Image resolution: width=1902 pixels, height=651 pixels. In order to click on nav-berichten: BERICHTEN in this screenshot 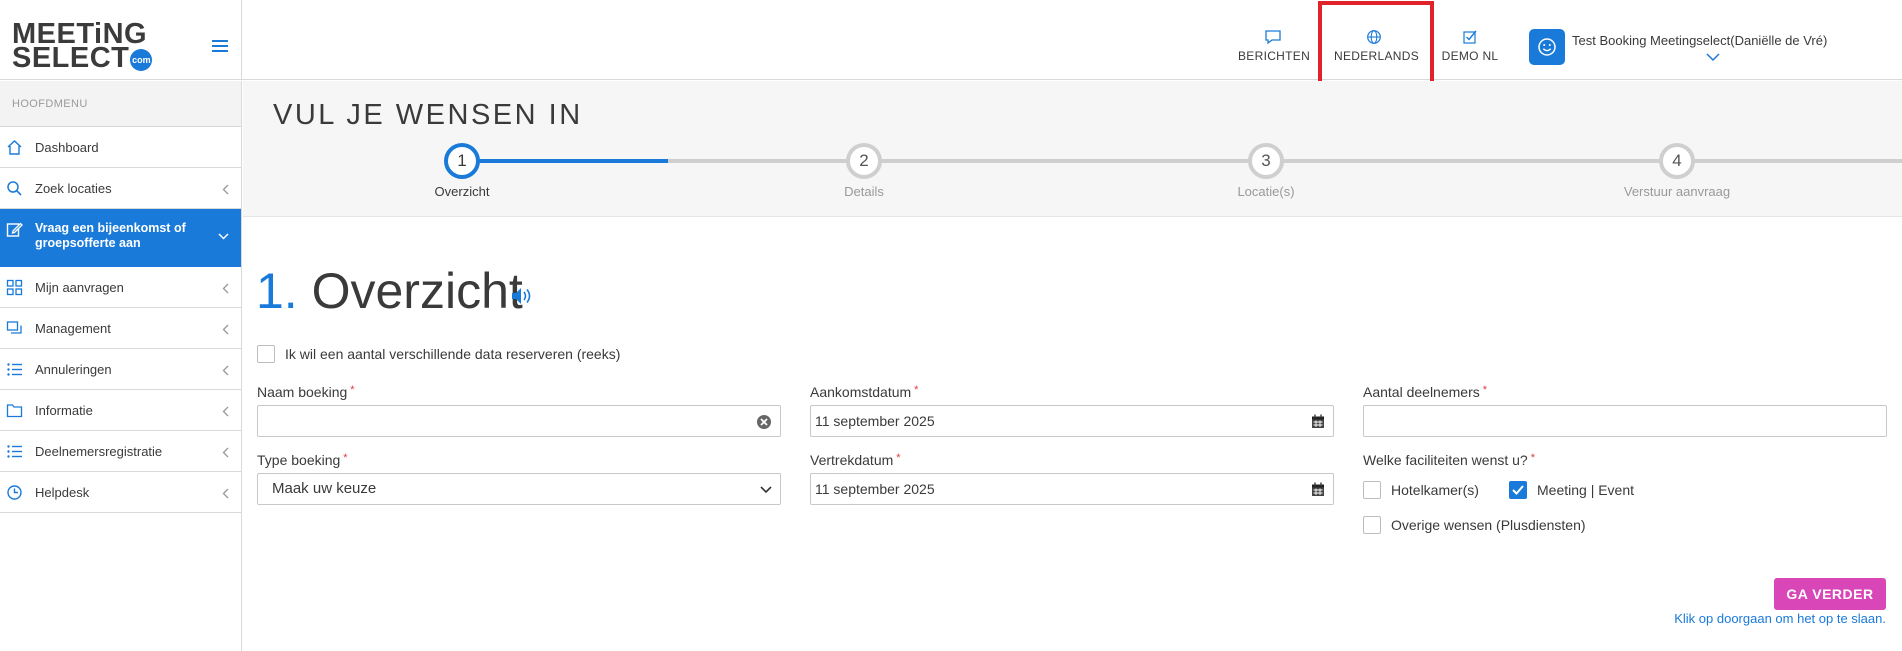, I will do `click(1274, 46)`.